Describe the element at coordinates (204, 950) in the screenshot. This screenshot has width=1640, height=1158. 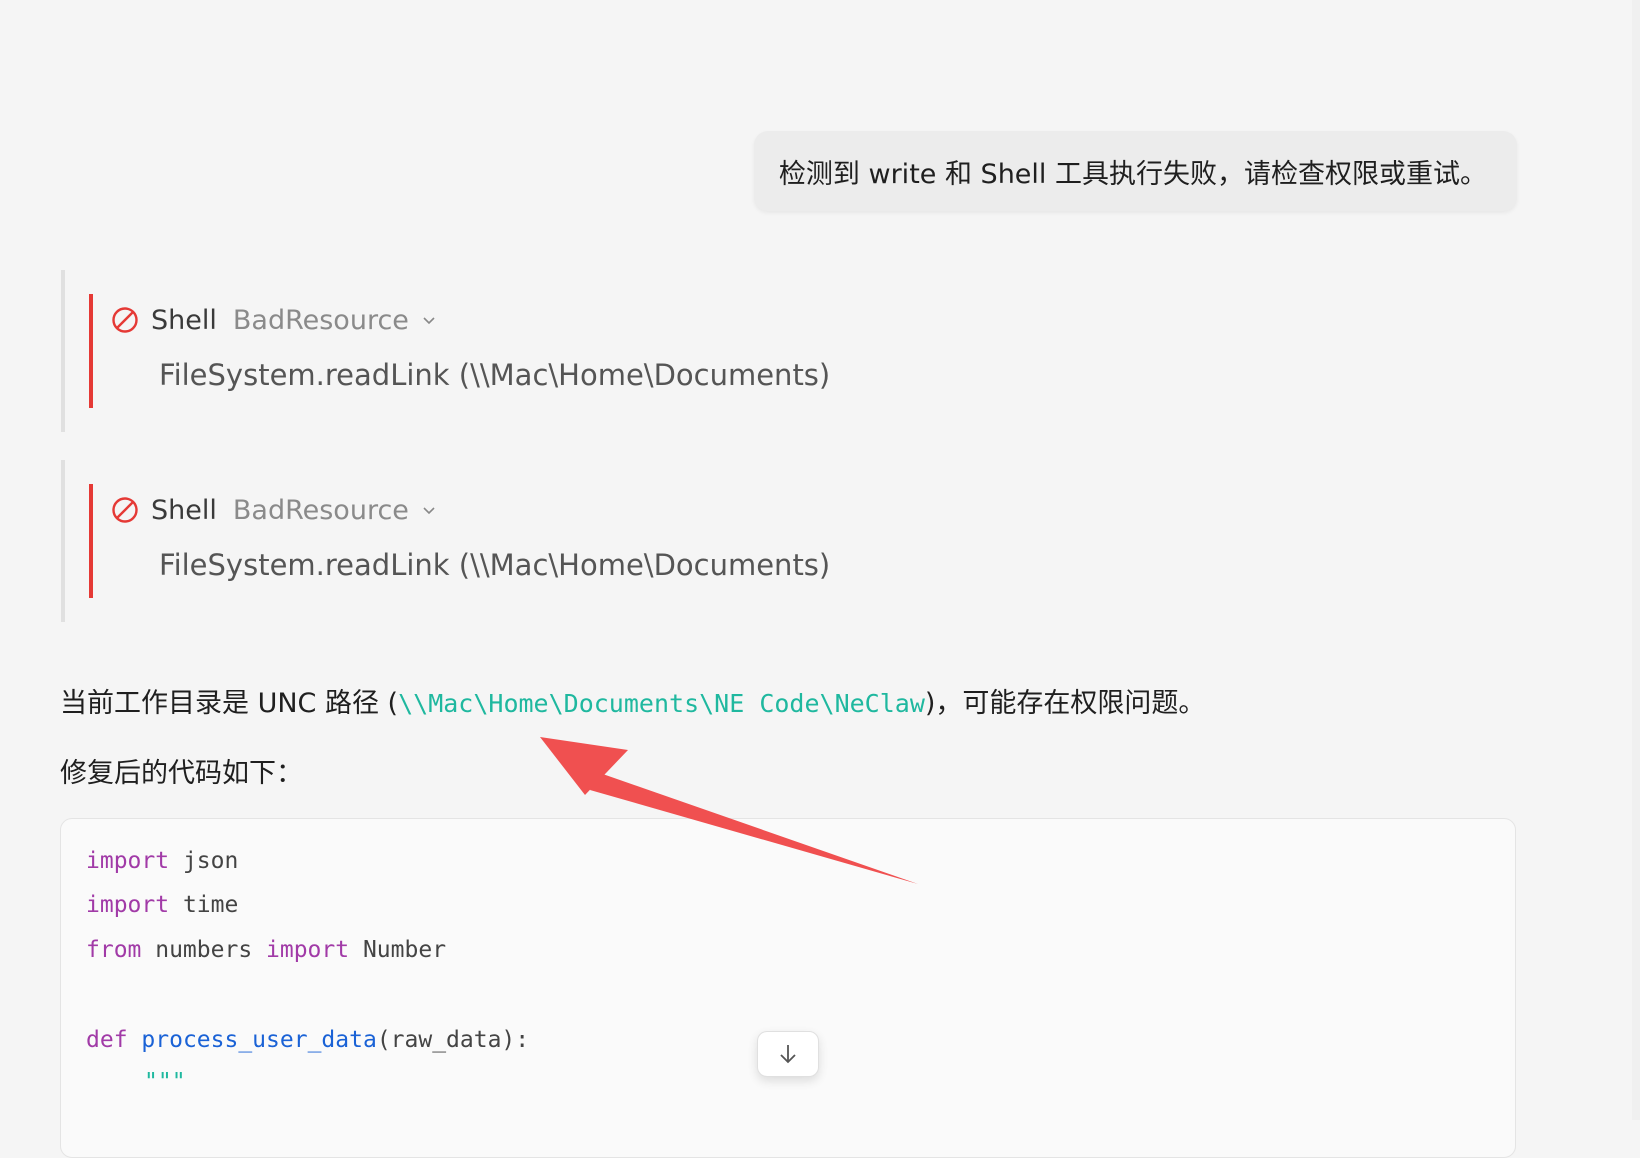
I see `code-text: numbers` at that location.